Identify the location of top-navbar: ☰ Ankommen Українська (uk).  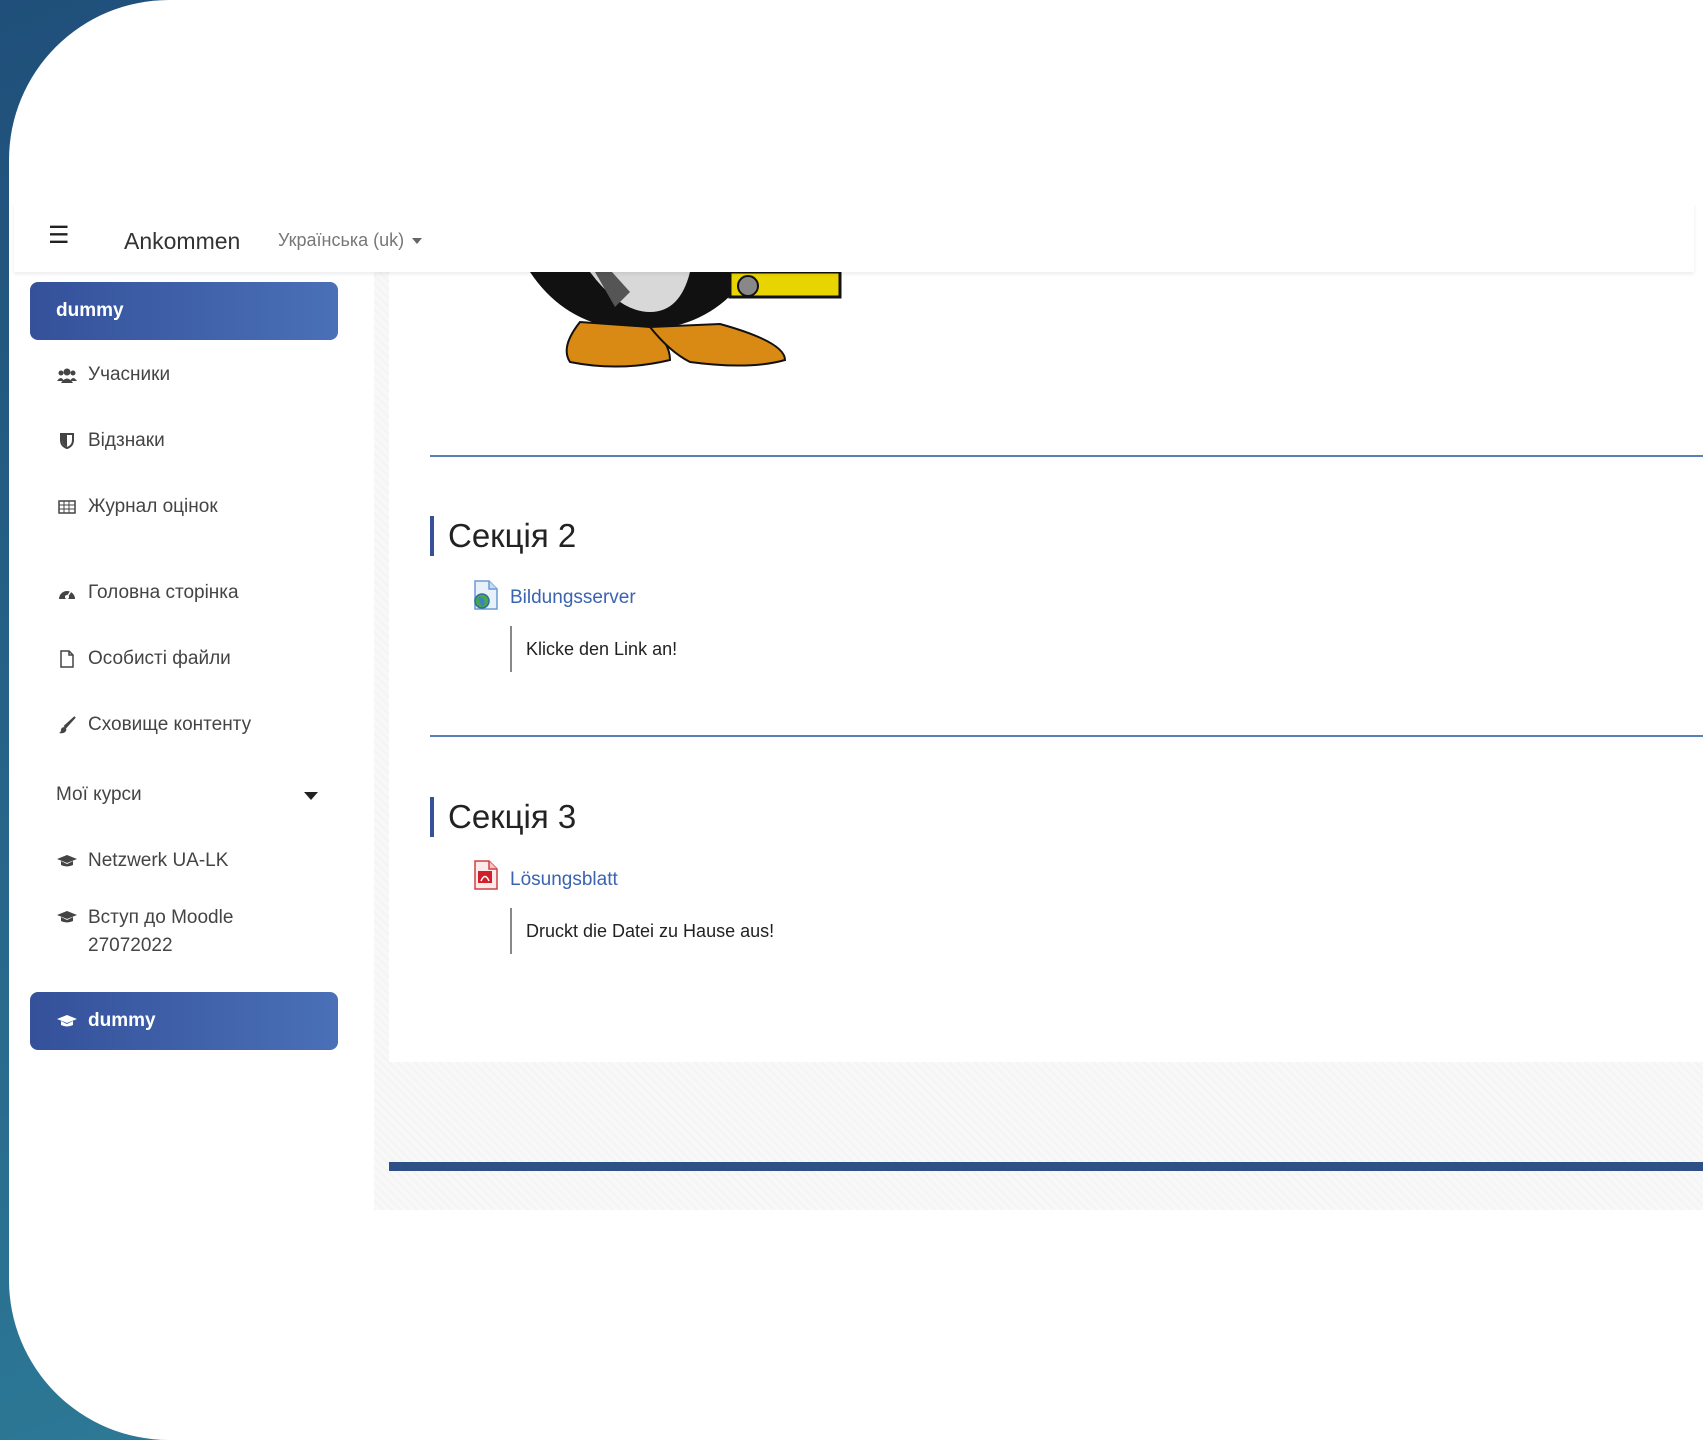
(854, 238).